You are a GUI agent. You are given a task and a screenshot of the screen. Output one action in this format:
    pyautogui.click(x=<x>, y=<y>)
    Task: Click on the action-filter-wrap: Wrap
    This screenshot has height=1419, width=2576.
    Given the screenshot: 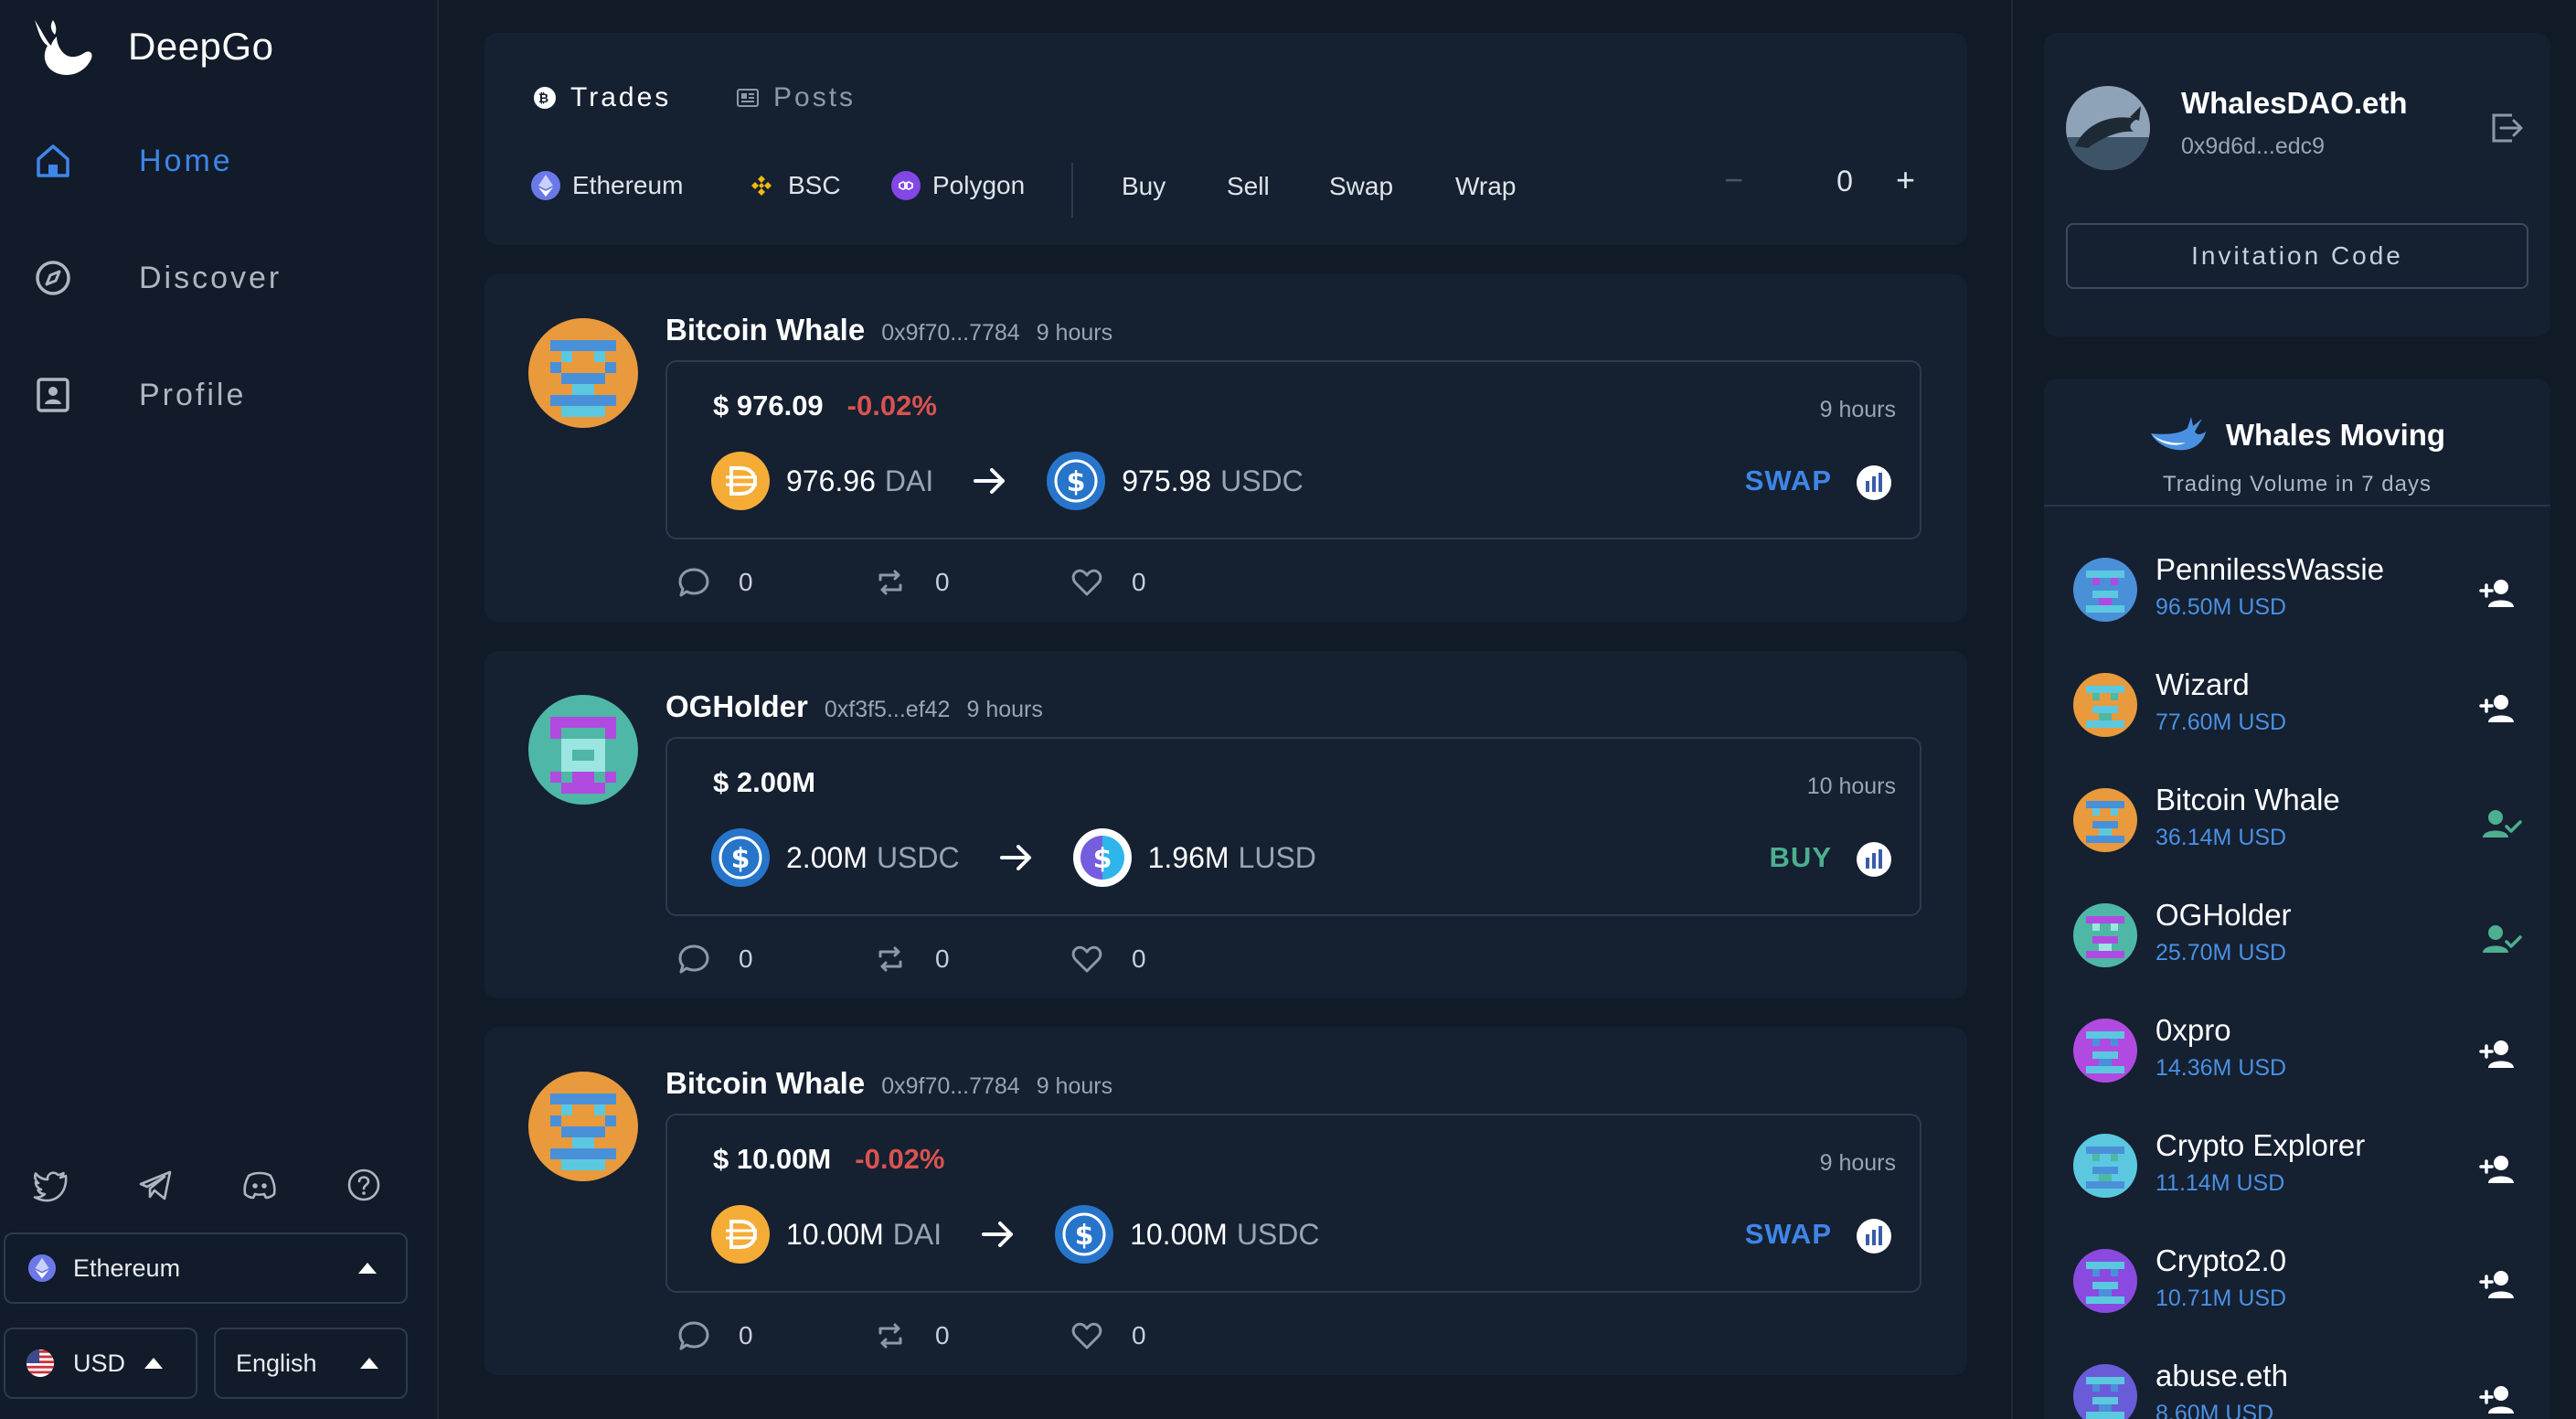 What is the action you would take?
    pyautogui.click(x=1485, y=186)
    